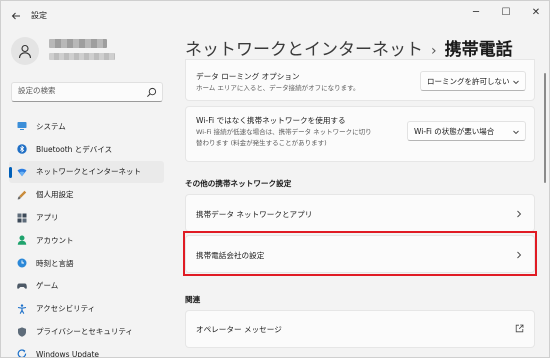 The width and height of the screenshot is (550, 358). I want to click on setting-title: Wi-Fi ではなく携帯ネットワークを使用する, so click(271, 120).